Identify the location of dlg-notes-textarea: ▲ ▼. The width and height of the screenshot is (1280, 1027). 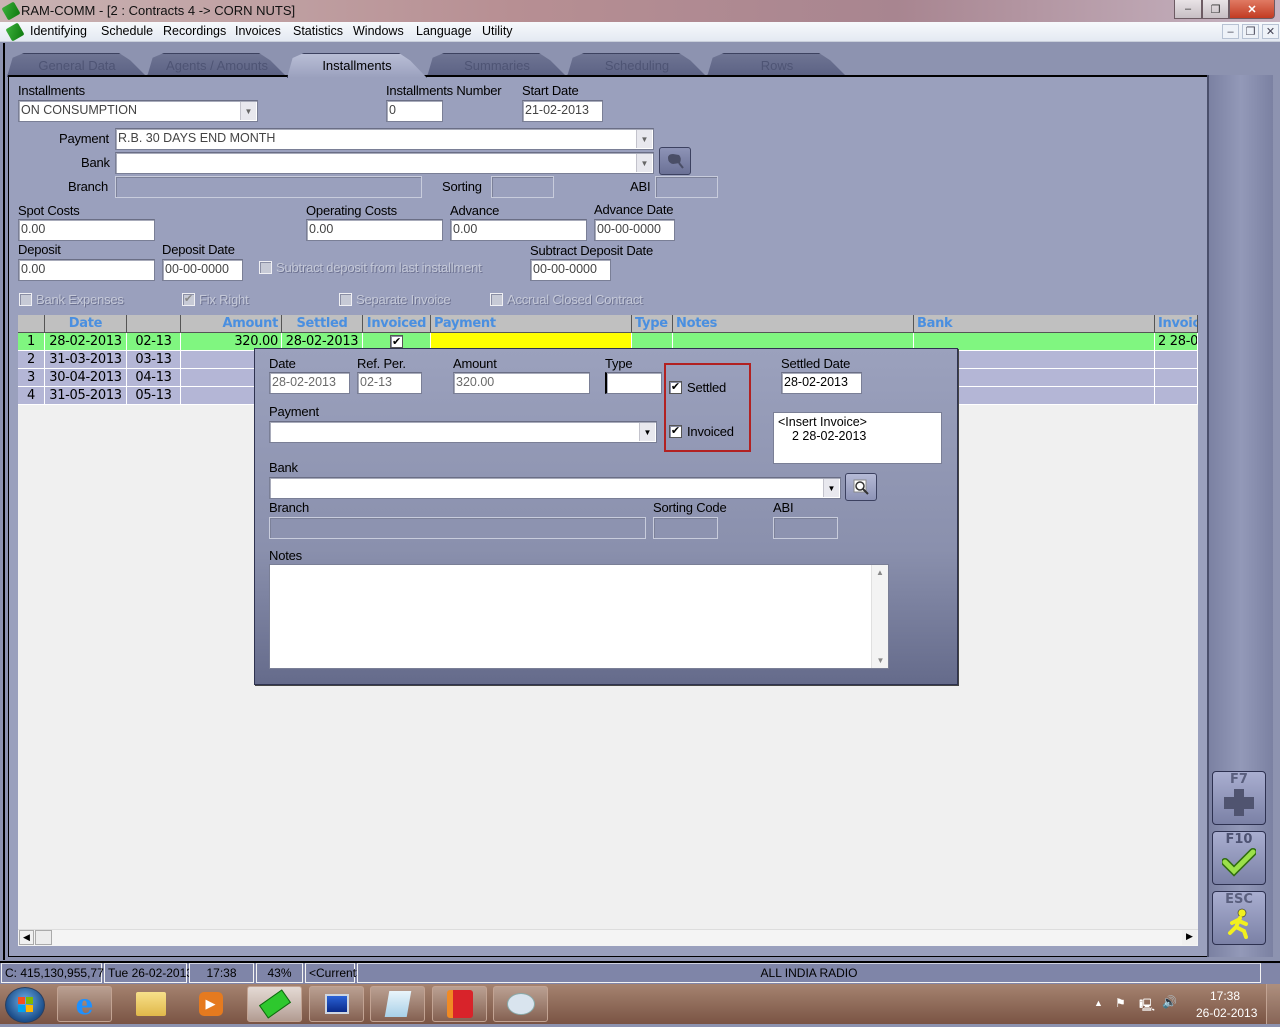
(579, 616).